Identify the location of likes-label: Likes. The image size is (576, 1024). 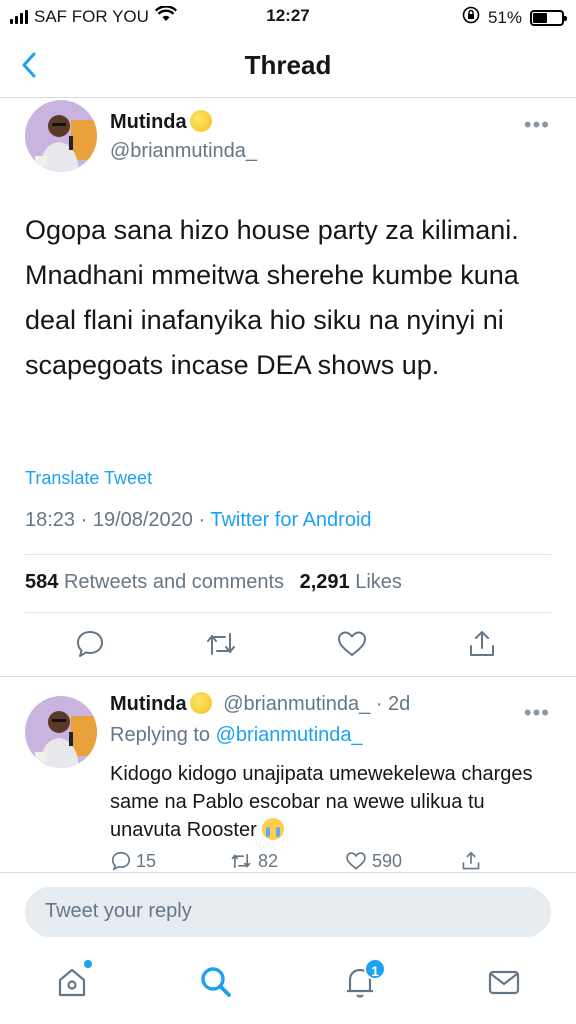
(378, 582).